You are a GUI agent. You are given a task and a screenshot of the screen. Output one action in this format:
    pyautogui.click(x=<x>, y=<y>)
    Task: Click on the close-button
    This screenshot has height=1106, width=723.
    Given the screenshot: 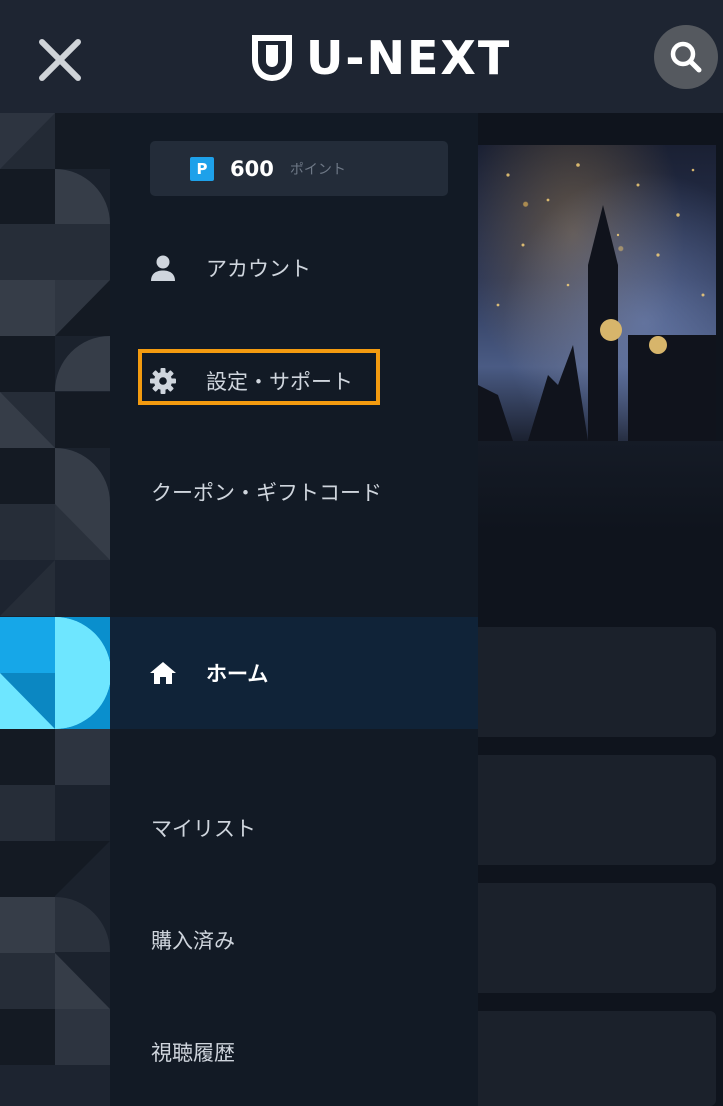 What is the action you would take?
    pyautogui.click(x=60, y=60)
    